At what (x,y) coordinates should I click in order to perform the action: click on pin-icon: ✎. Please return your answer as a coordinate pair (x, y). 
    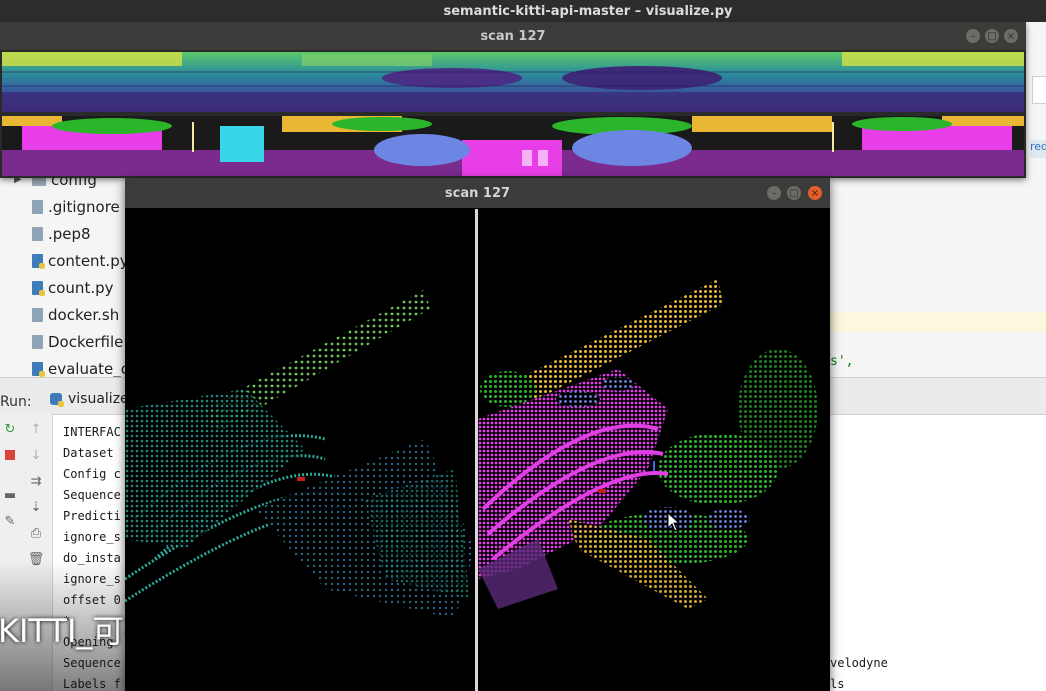
    Looking at the image, I should click on (10, 521).